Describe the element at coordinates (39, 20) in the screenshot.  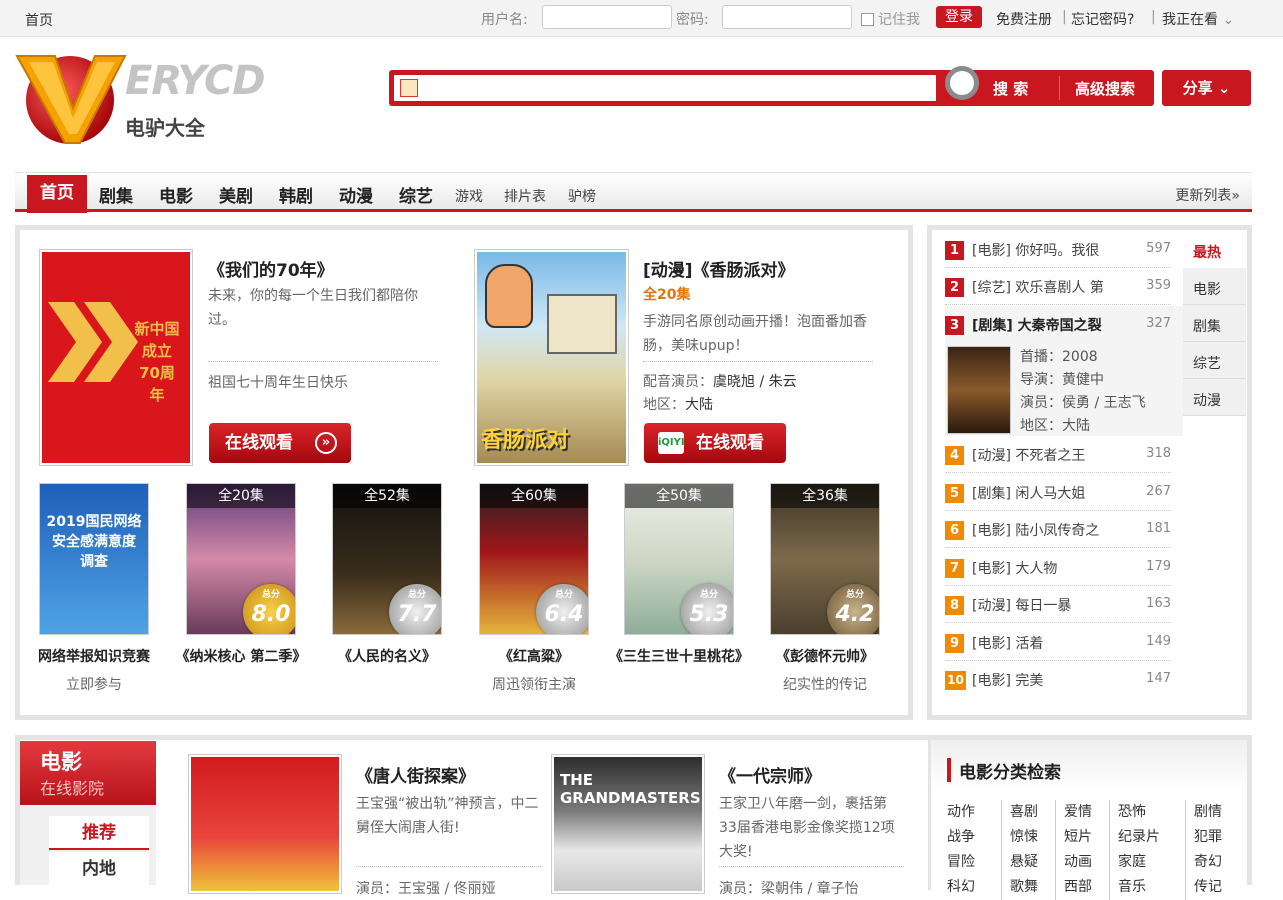
I see `home-link: 首页` at that location.